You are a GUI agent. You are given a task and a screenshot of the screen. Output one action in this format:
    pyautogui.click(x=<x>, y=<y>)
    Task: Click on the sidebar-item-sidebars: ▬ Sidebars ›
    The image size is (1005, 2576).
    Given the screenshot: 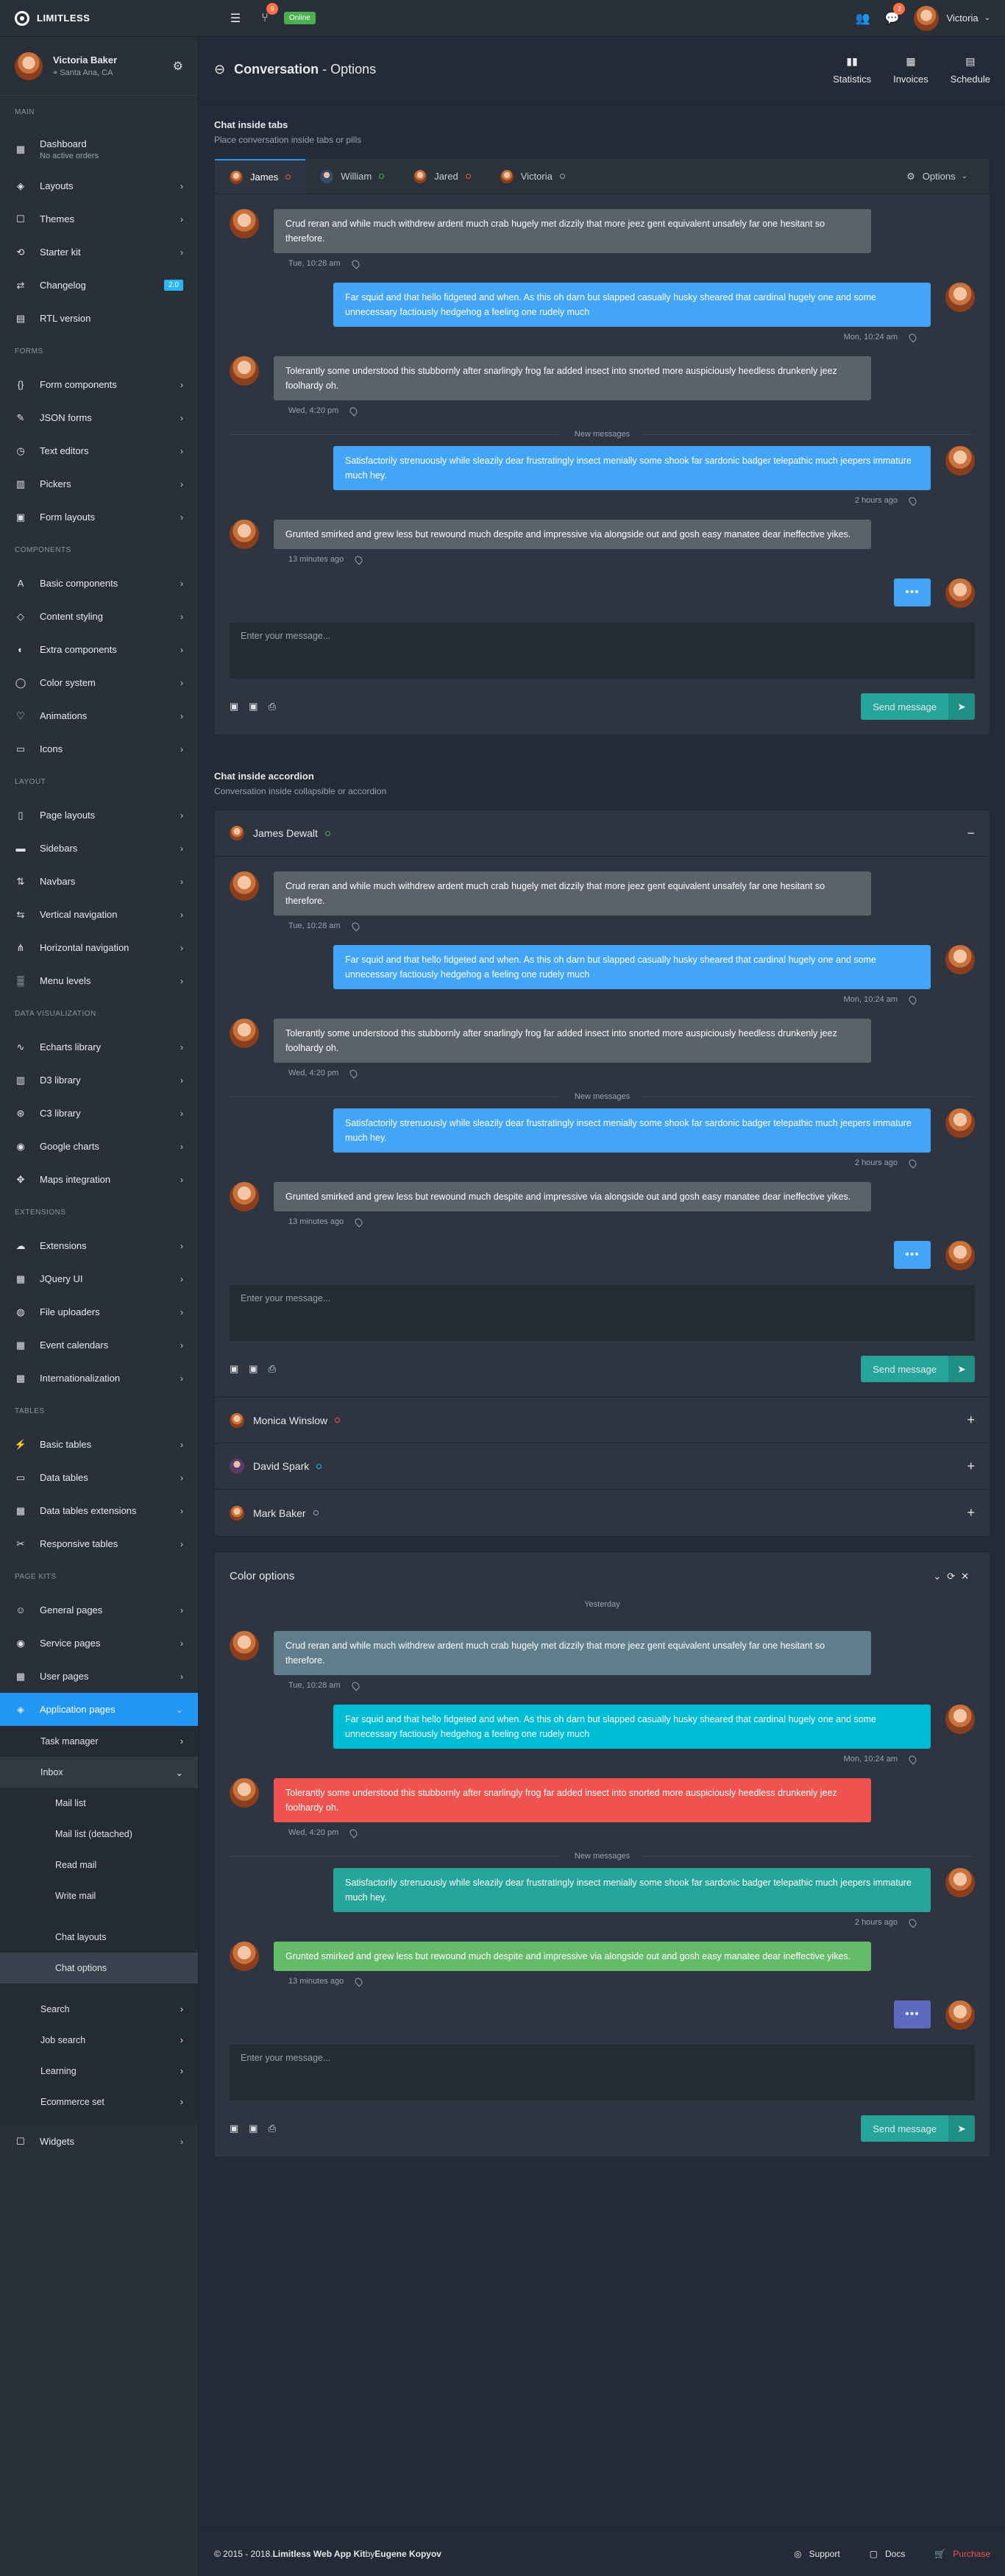 What is the action you would take?
    pyautogui.click(x=99, y=848)
    